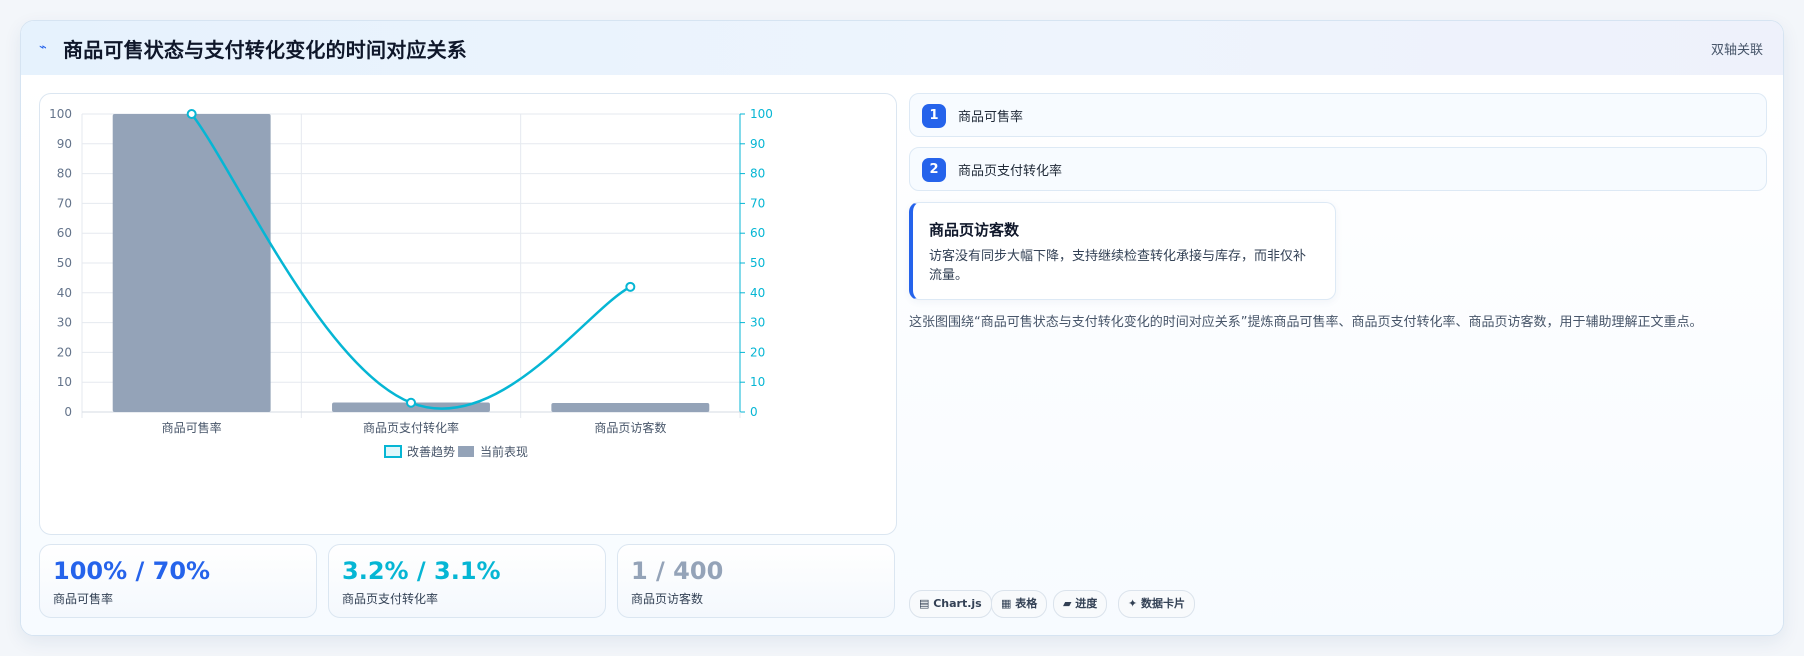  What do you see at coordinates (991, 117) in the screenshot?
I see `list-item-label: 商品可售率` at bounding box center [991, 117].